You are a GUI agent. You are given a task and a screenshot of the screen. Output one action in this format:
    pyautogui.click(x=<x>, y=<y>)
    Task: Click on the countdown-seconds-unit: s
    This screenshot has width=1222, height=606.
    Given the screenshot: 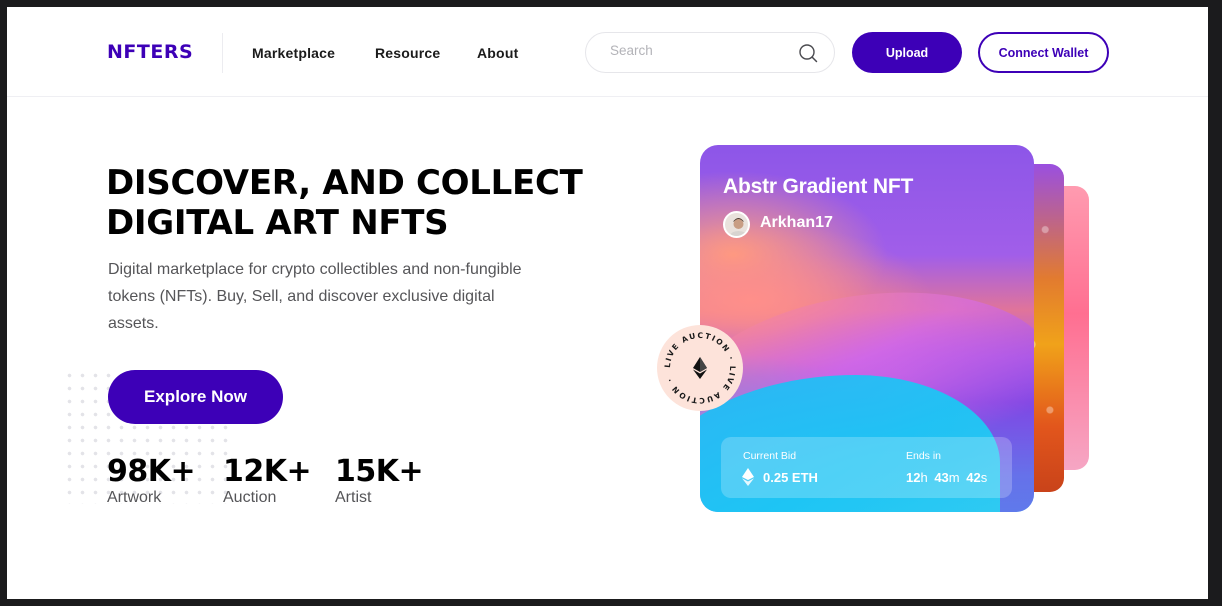 What is the action you would take?
    pyautogui.click(x=984, y=477)
    